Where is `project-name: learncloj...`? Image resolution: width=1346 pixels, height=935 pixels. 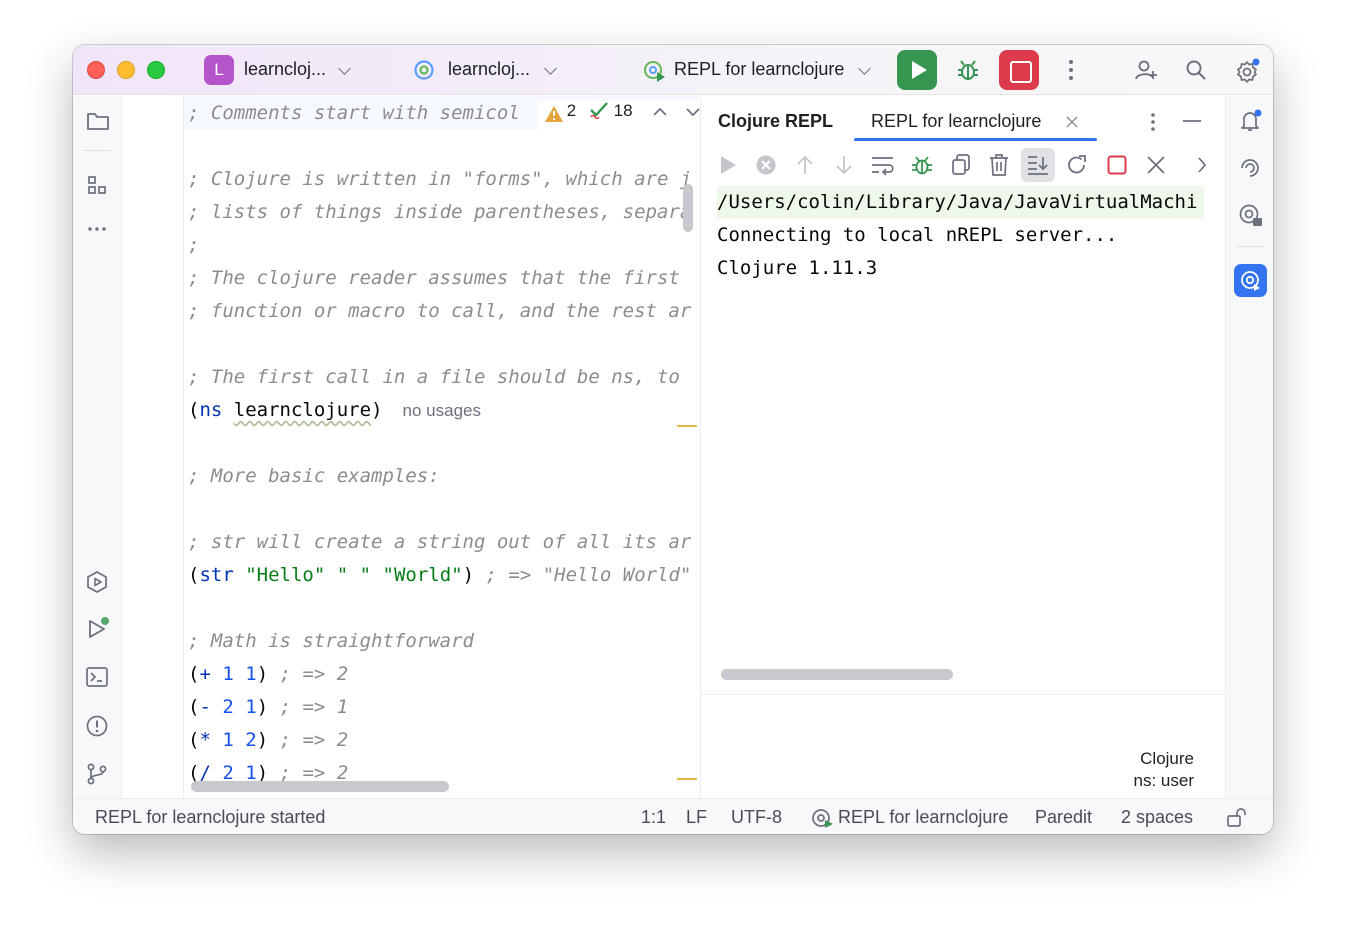 project-name: learncloj... is located at coordinates (285, 69).